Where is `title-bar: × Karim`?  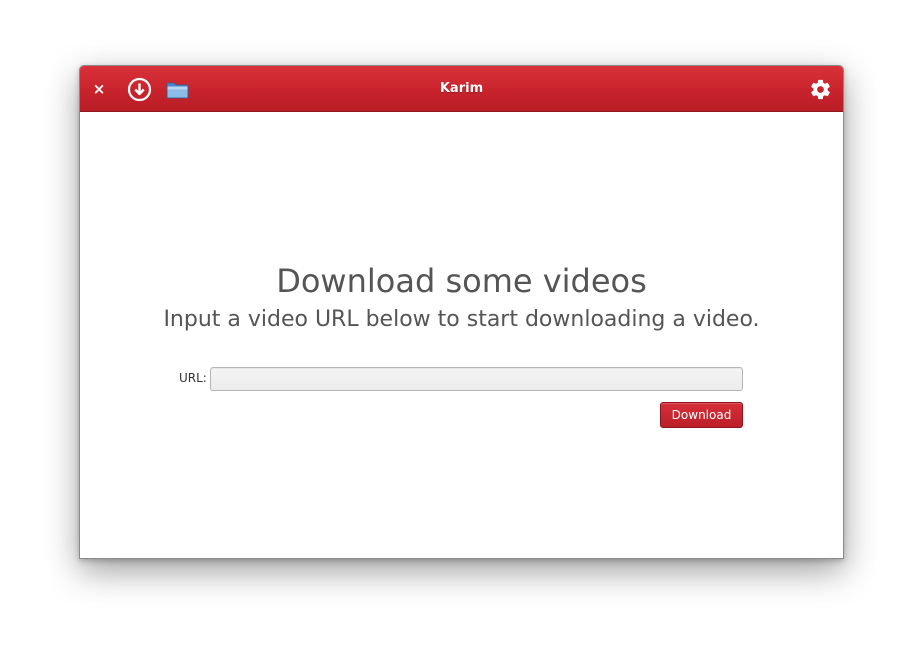 title-bar: × Karim is located at coordinates (461, 89).